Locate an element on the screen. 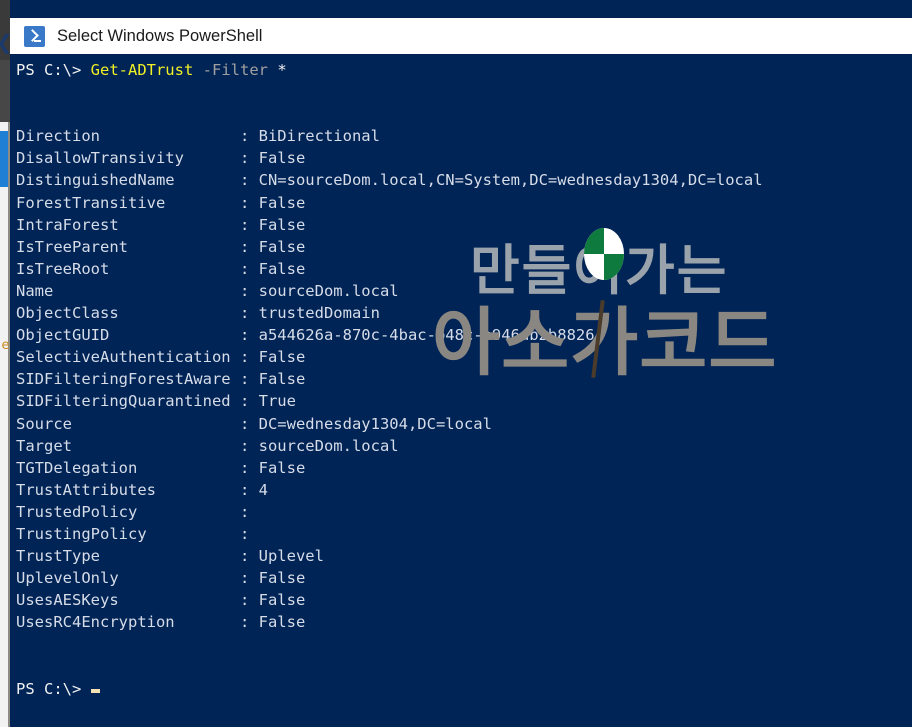  output-value: True is located at coordinates (277, 401).